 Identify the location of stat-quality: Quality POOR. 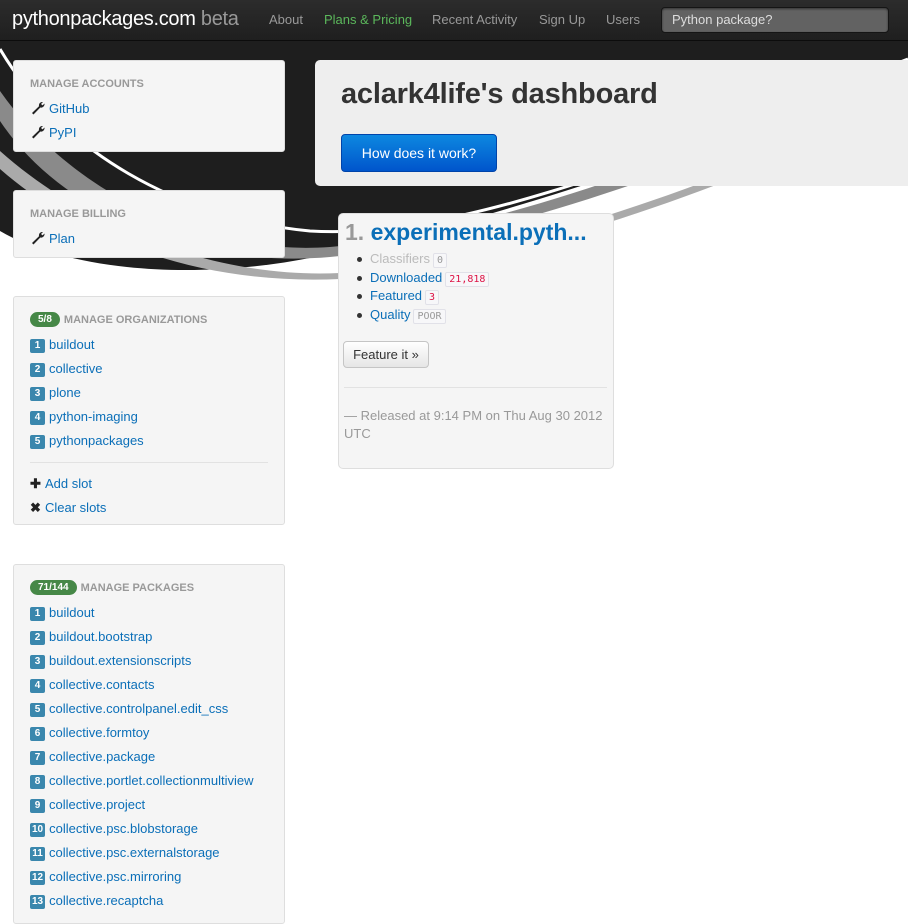
(422, 315).